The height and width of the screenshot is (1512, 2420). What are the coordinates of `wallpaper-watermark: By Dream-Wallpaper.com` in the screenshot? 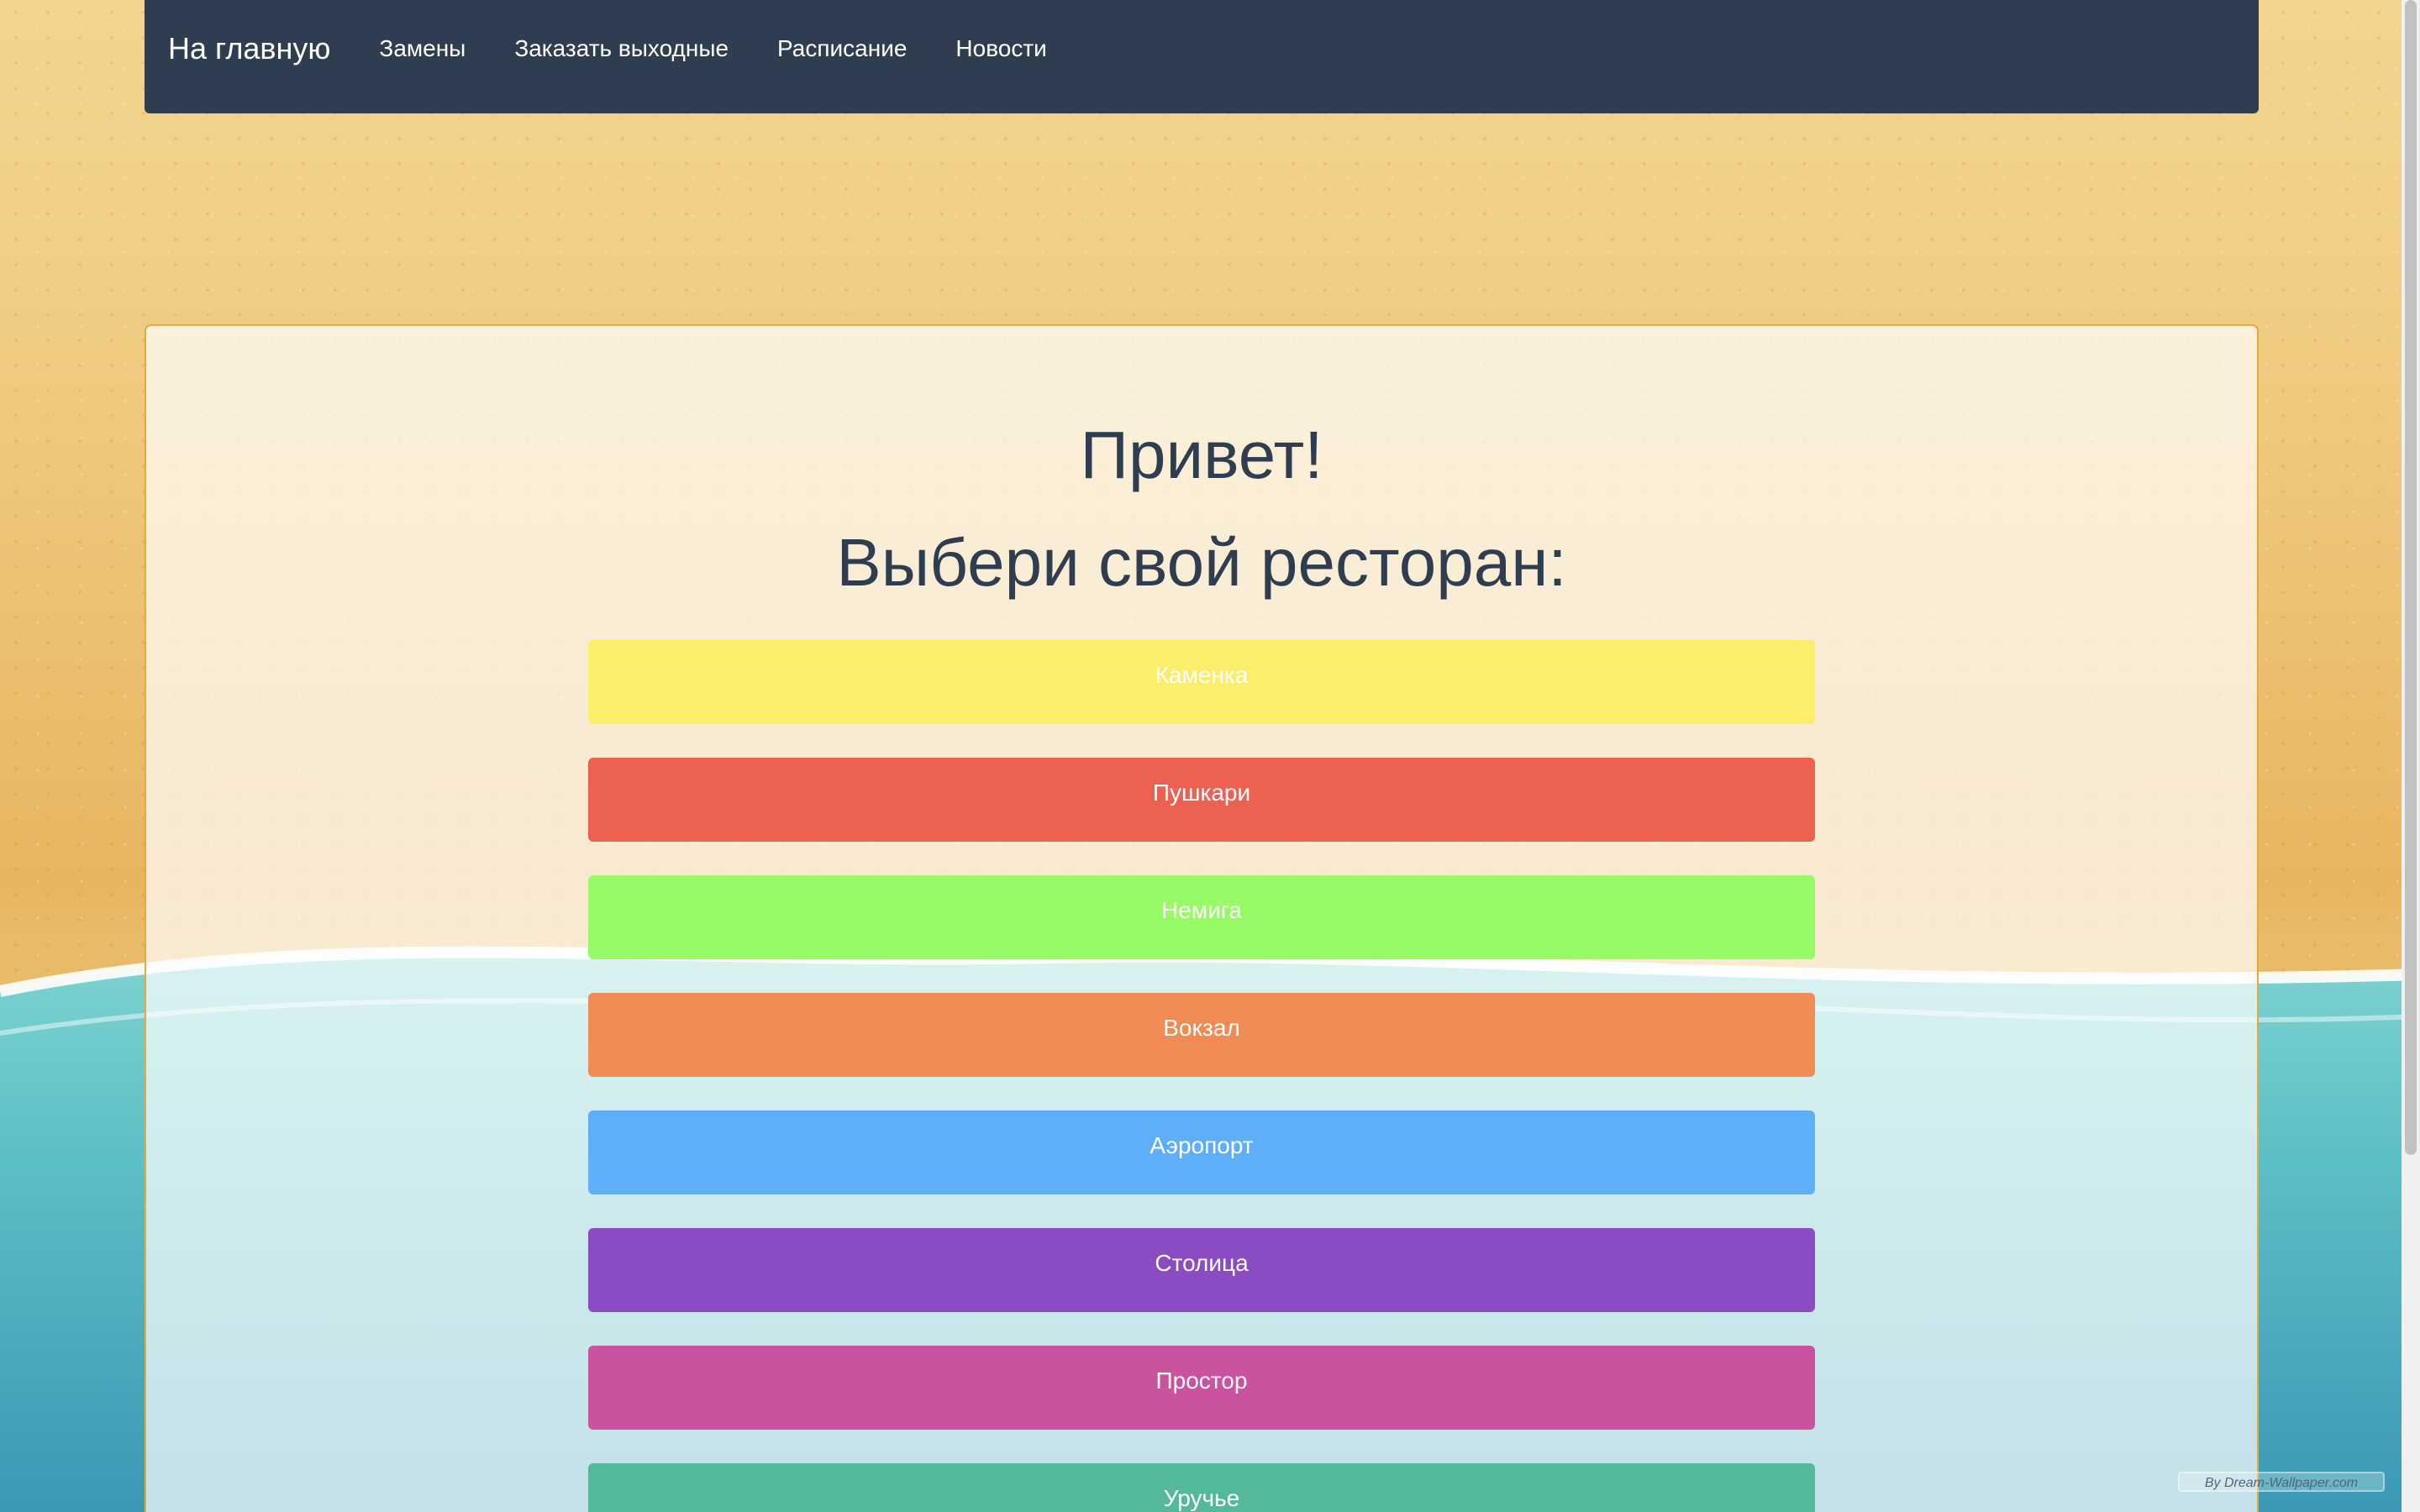 It's located at (2281, 1482).